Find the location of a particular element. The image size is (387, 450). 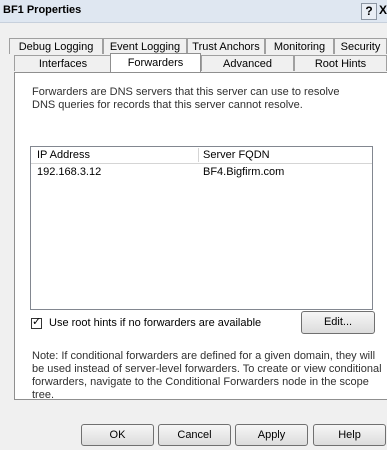

column-divider is located at coordinates (198, 155).